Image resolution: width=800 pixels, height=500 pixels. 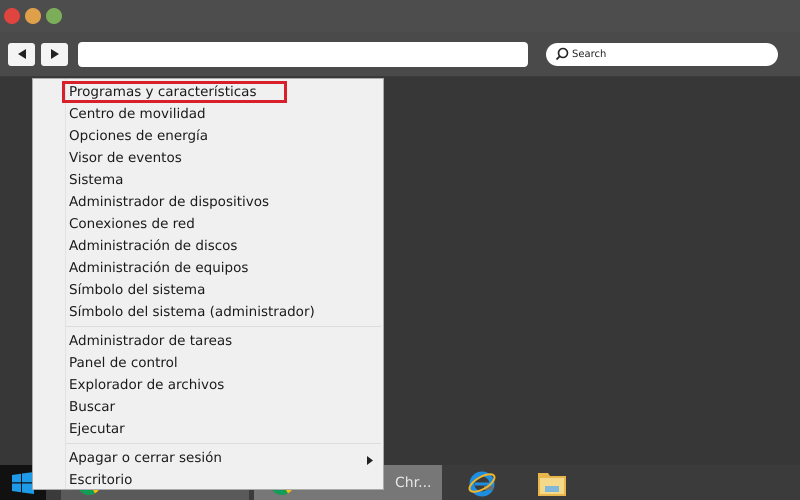 I want to click on back-button, so click(x=21, y=54).